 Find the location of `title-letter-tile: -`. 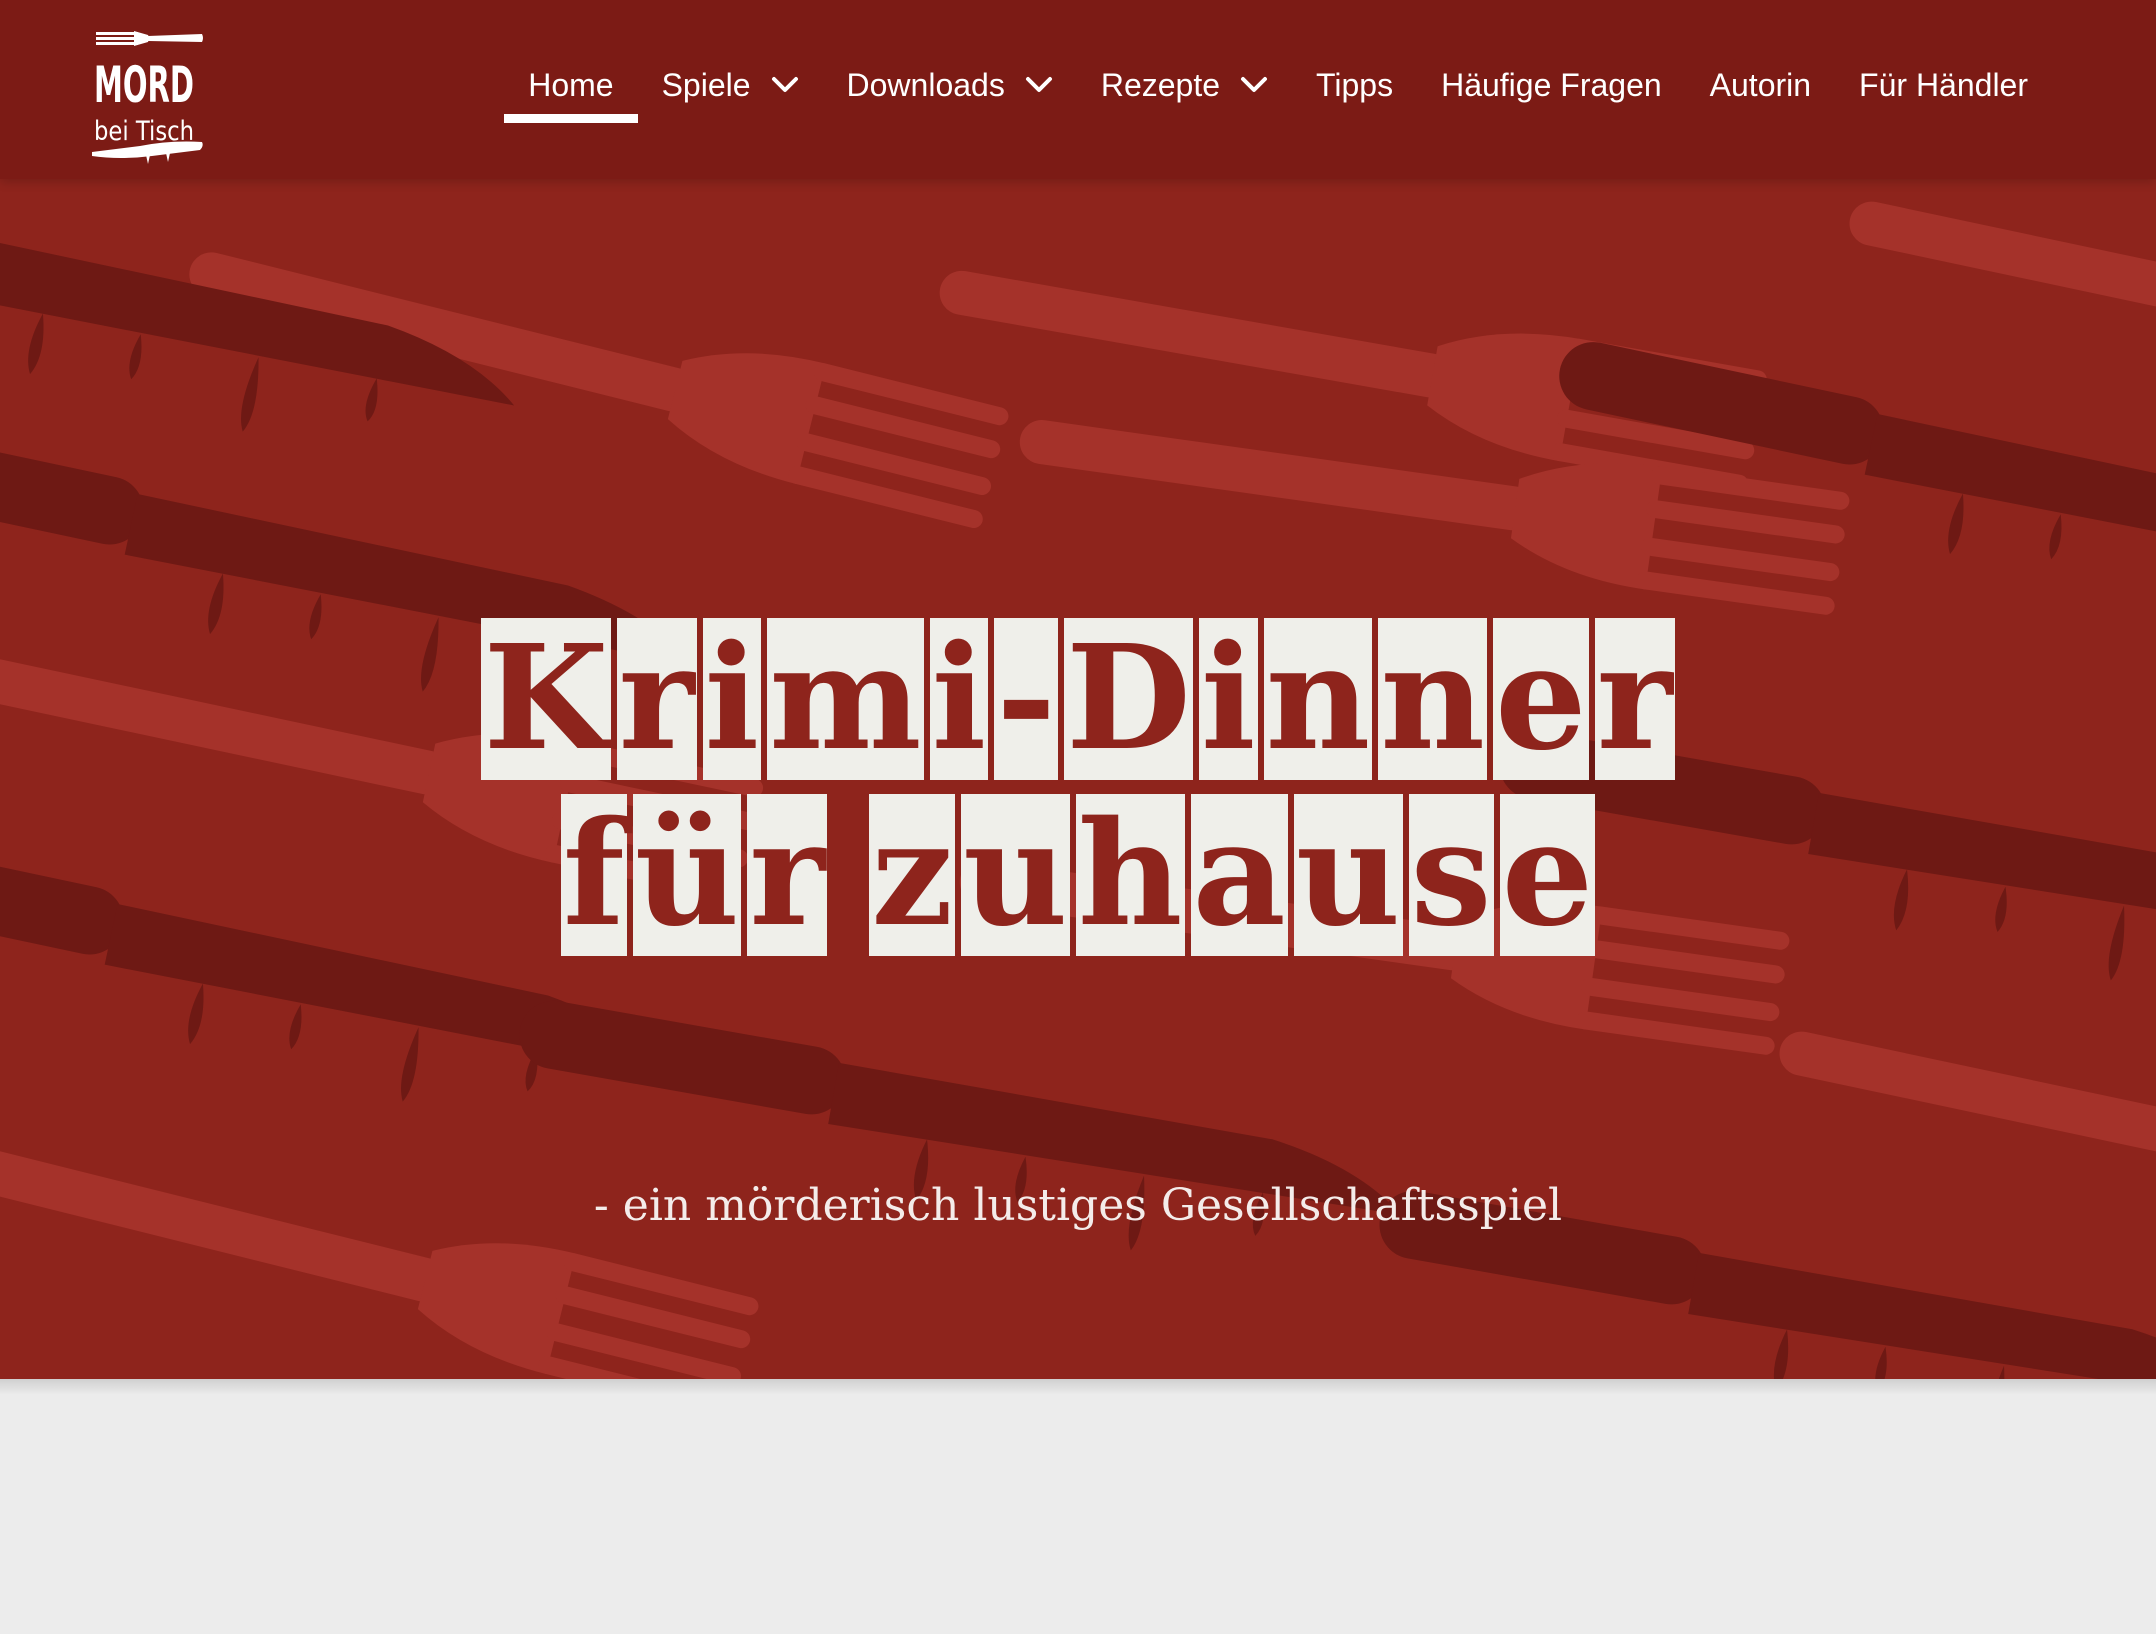

title-letter-tile: - is located at coordinates (1026, 698).